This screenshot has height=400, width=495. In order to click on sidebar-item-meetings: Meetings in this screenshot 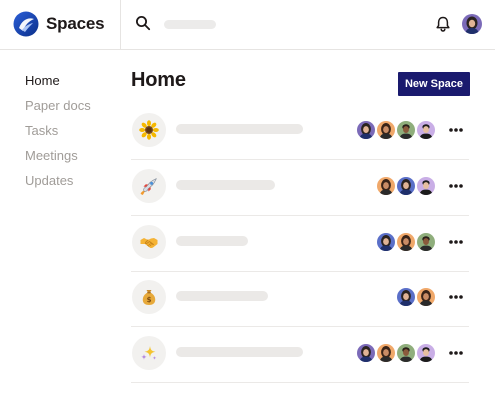, I will do `click(51, 155)`.